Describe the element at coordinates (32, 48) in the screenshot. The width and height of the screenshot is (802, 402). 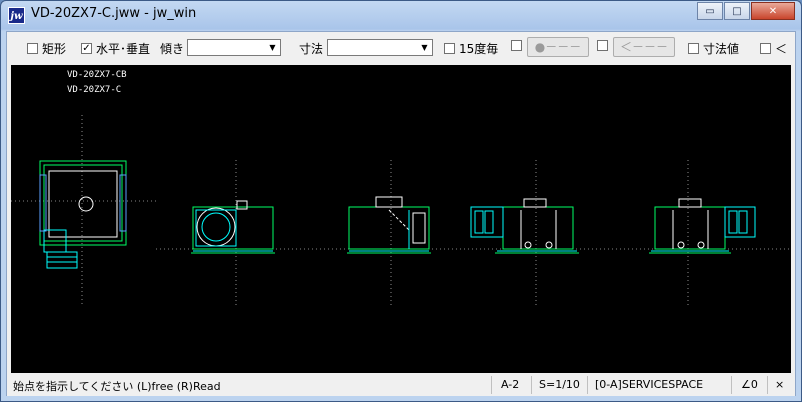
I see `rect-checkbox` at that location.